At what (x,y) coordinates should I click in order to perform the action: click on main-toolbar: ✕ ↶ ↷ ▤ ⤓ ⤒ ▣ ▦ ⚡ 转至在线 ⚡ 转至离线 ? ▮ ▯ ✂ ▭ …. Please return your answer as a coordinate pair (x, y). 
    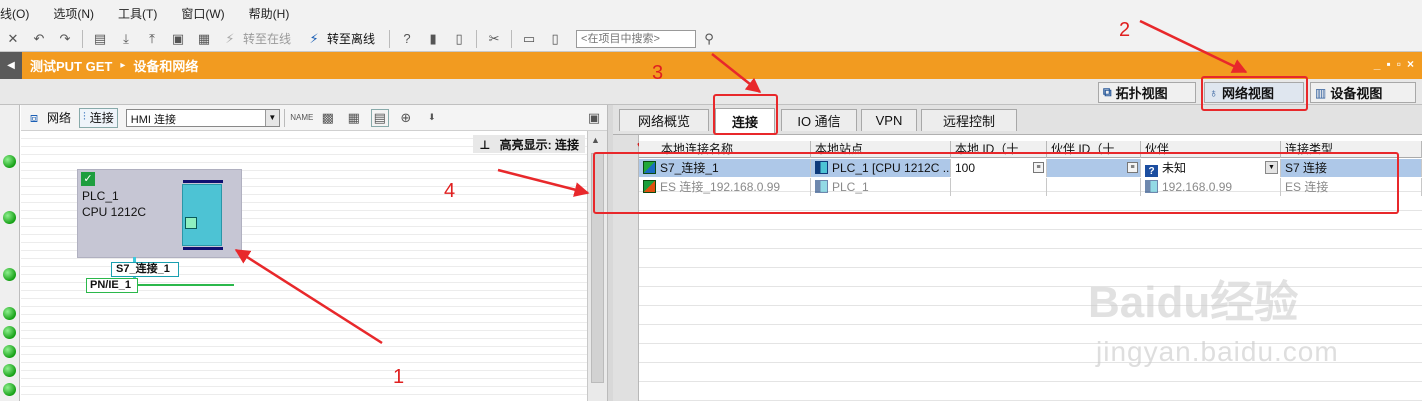
    Looking at the image, I should click on (711, 39).